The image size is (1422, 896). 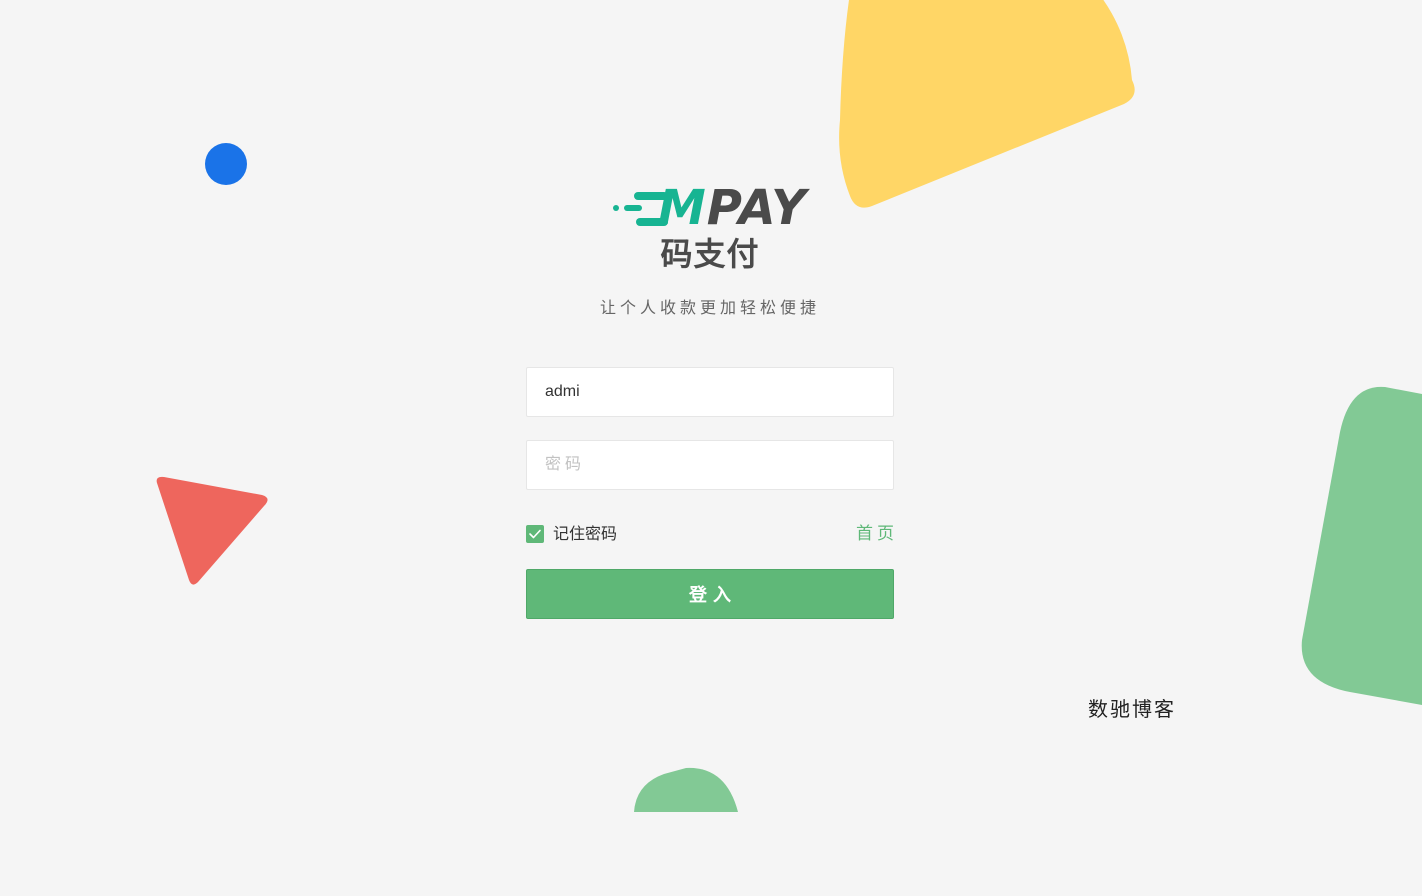 I want to click on green-bottom-blob-shape, so click(x=686, y=789).